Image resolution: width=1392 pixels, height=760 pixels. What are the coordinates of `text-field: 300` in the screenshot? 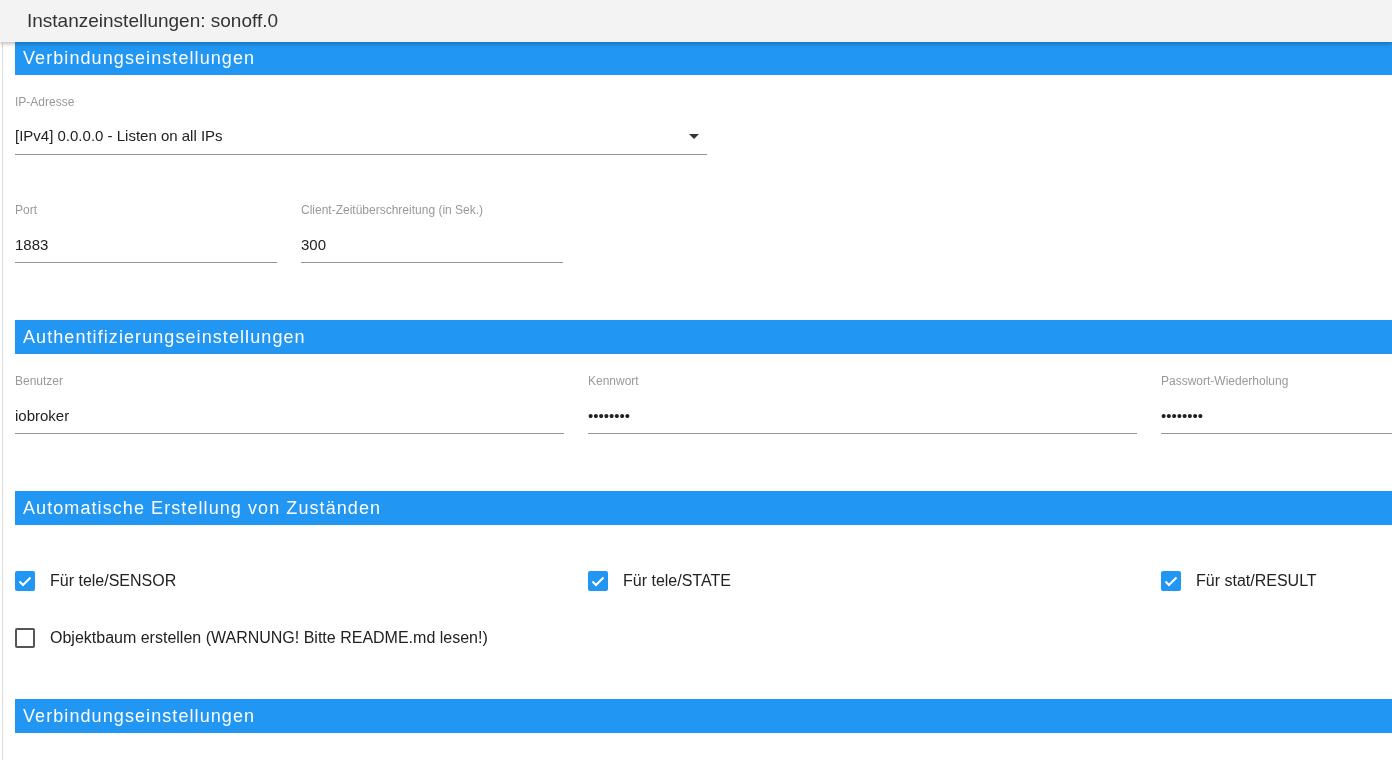 It's located at (432, 245).